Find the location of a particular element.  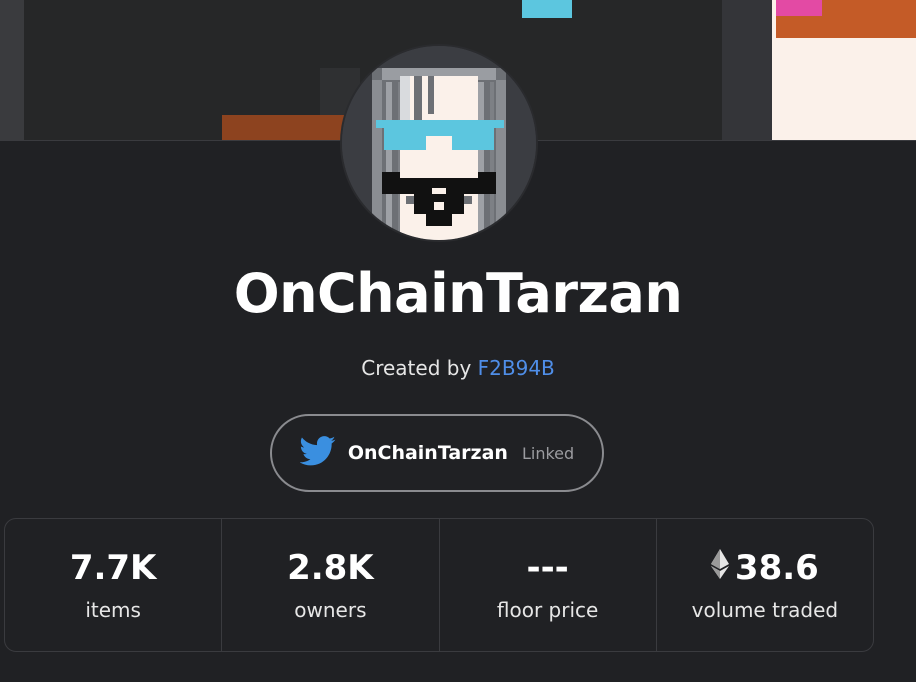

creator-link: F2B94B is located at coordinates (516, 368).